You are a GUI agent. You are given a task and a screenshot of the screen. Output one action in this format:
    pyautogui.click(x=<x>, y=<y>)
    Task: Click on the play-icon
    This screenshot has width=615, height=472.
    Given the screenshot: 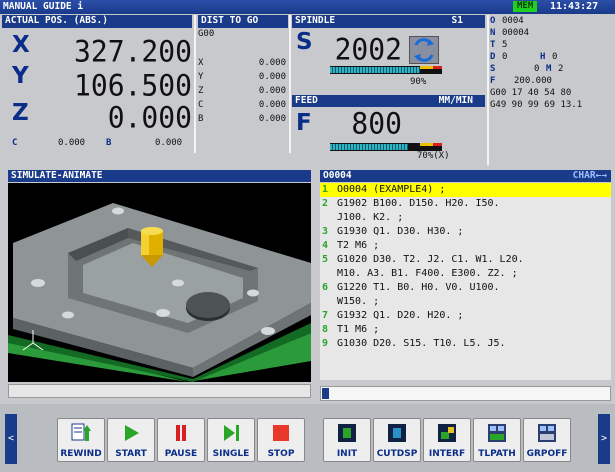 What is the action you would take?
    pyautogui.click(x=131, y=433)
    